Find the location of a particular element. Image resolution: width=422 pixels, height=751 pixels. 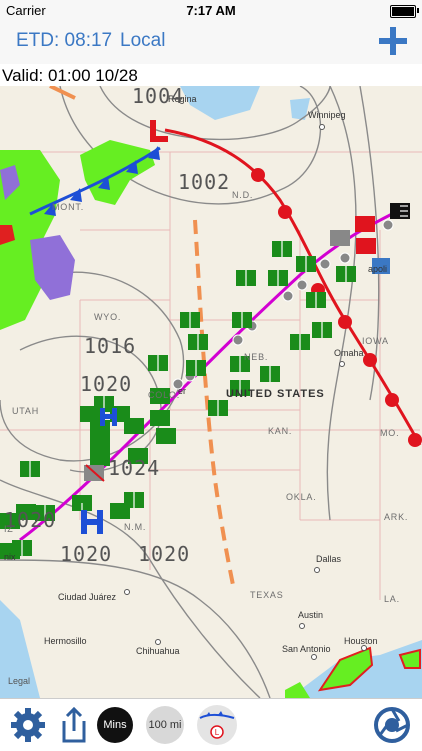

state-kansas: KAN. is located at coordinates (280, 431).